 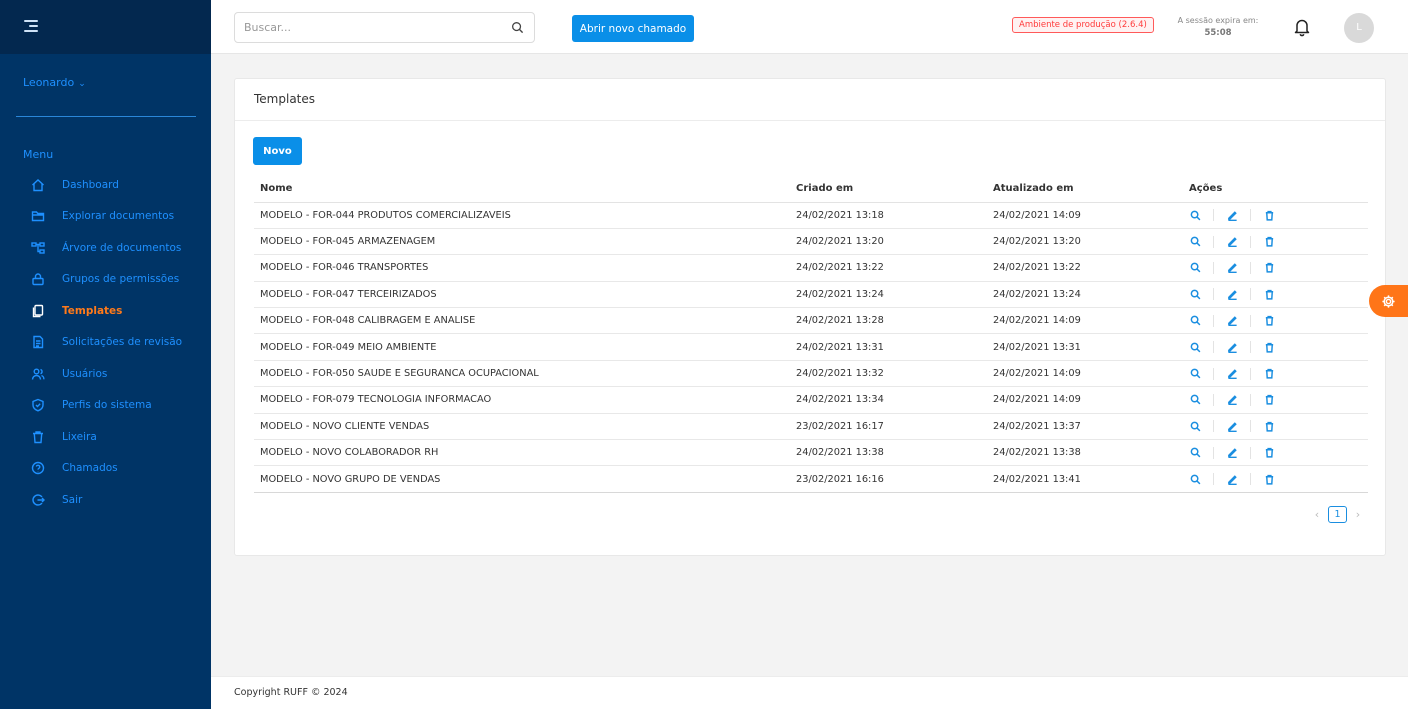 I want to click on search-icon, so click(x=517, y=27).